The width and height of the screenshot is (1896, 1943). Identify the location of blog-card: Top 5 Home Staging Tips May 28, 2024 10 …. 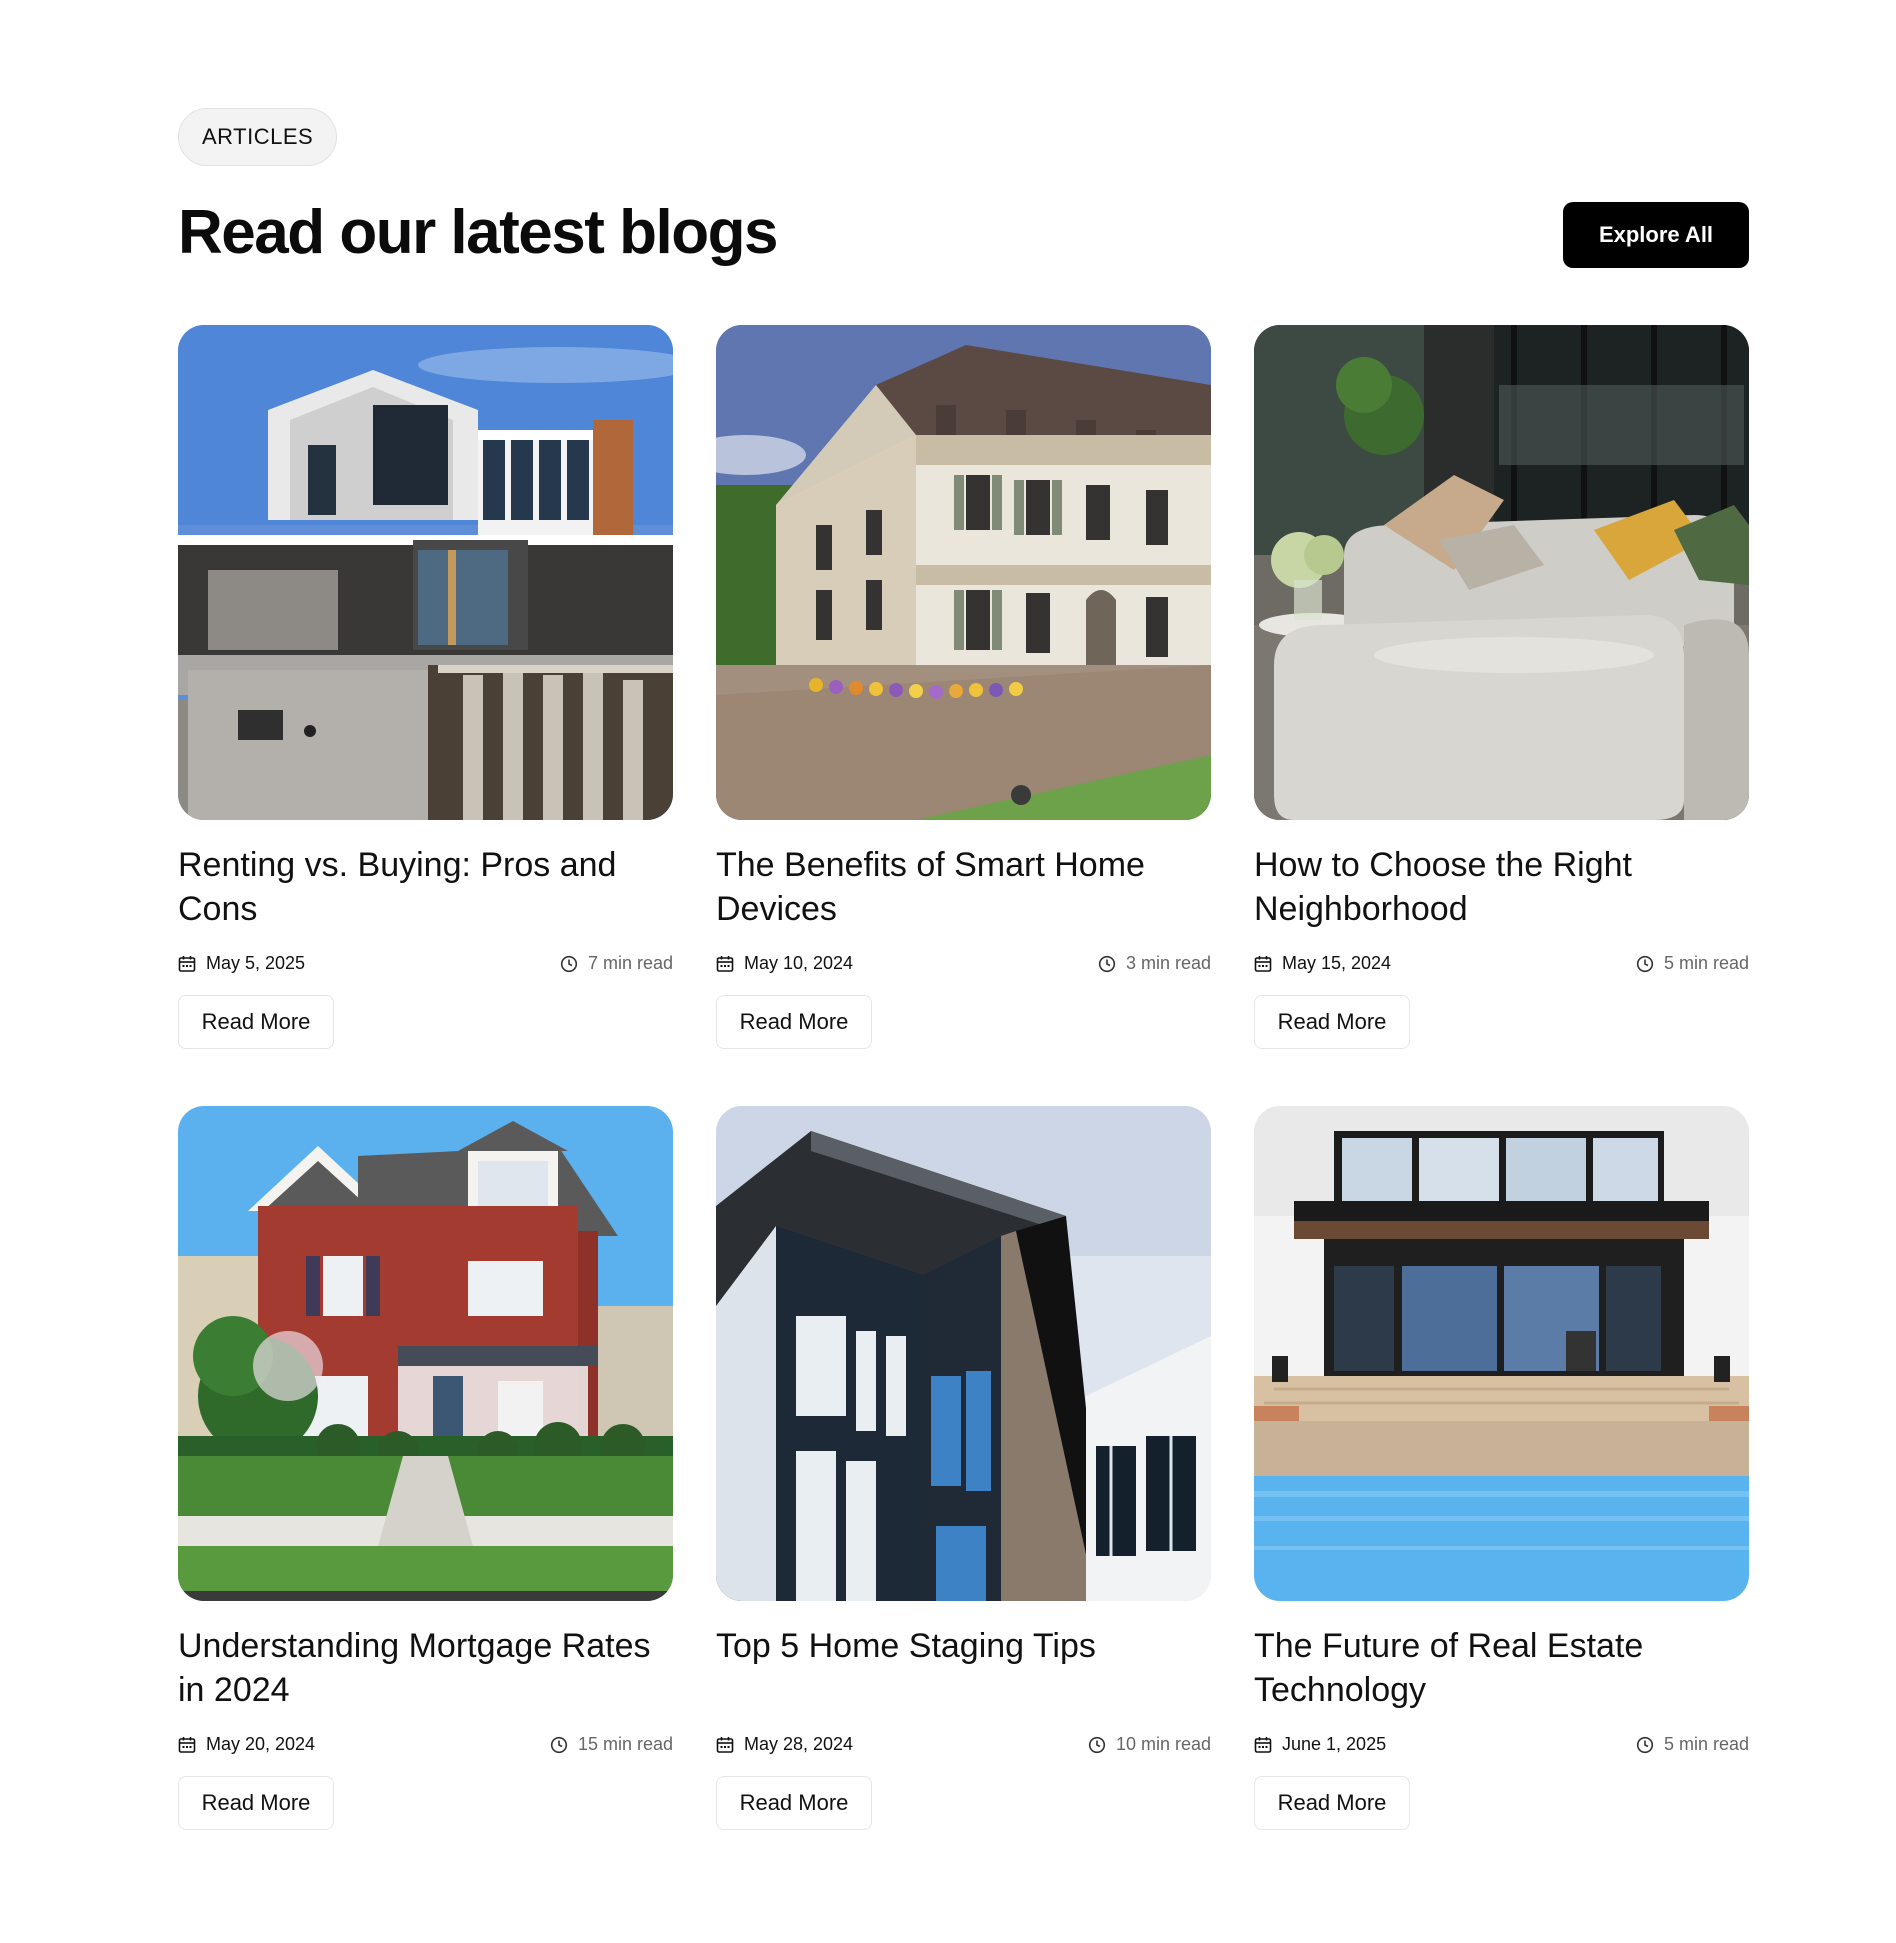
(963, 1468).